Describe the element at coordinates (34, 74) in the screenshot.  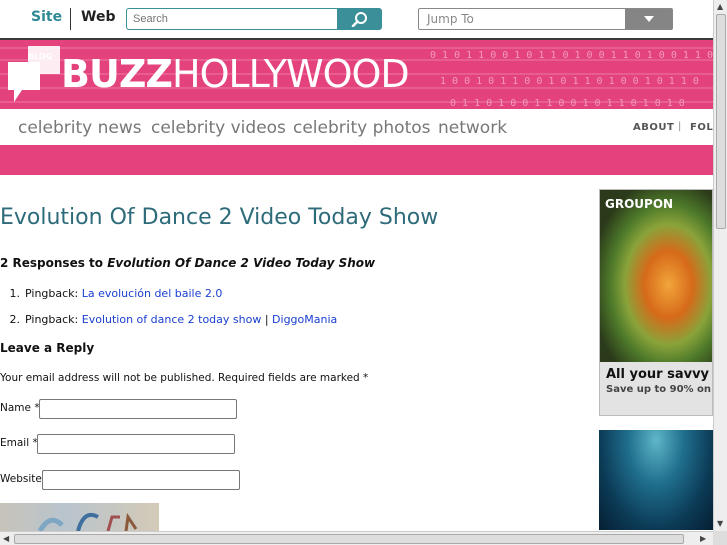
I see `blog-speech-bubble-icon` at that location.